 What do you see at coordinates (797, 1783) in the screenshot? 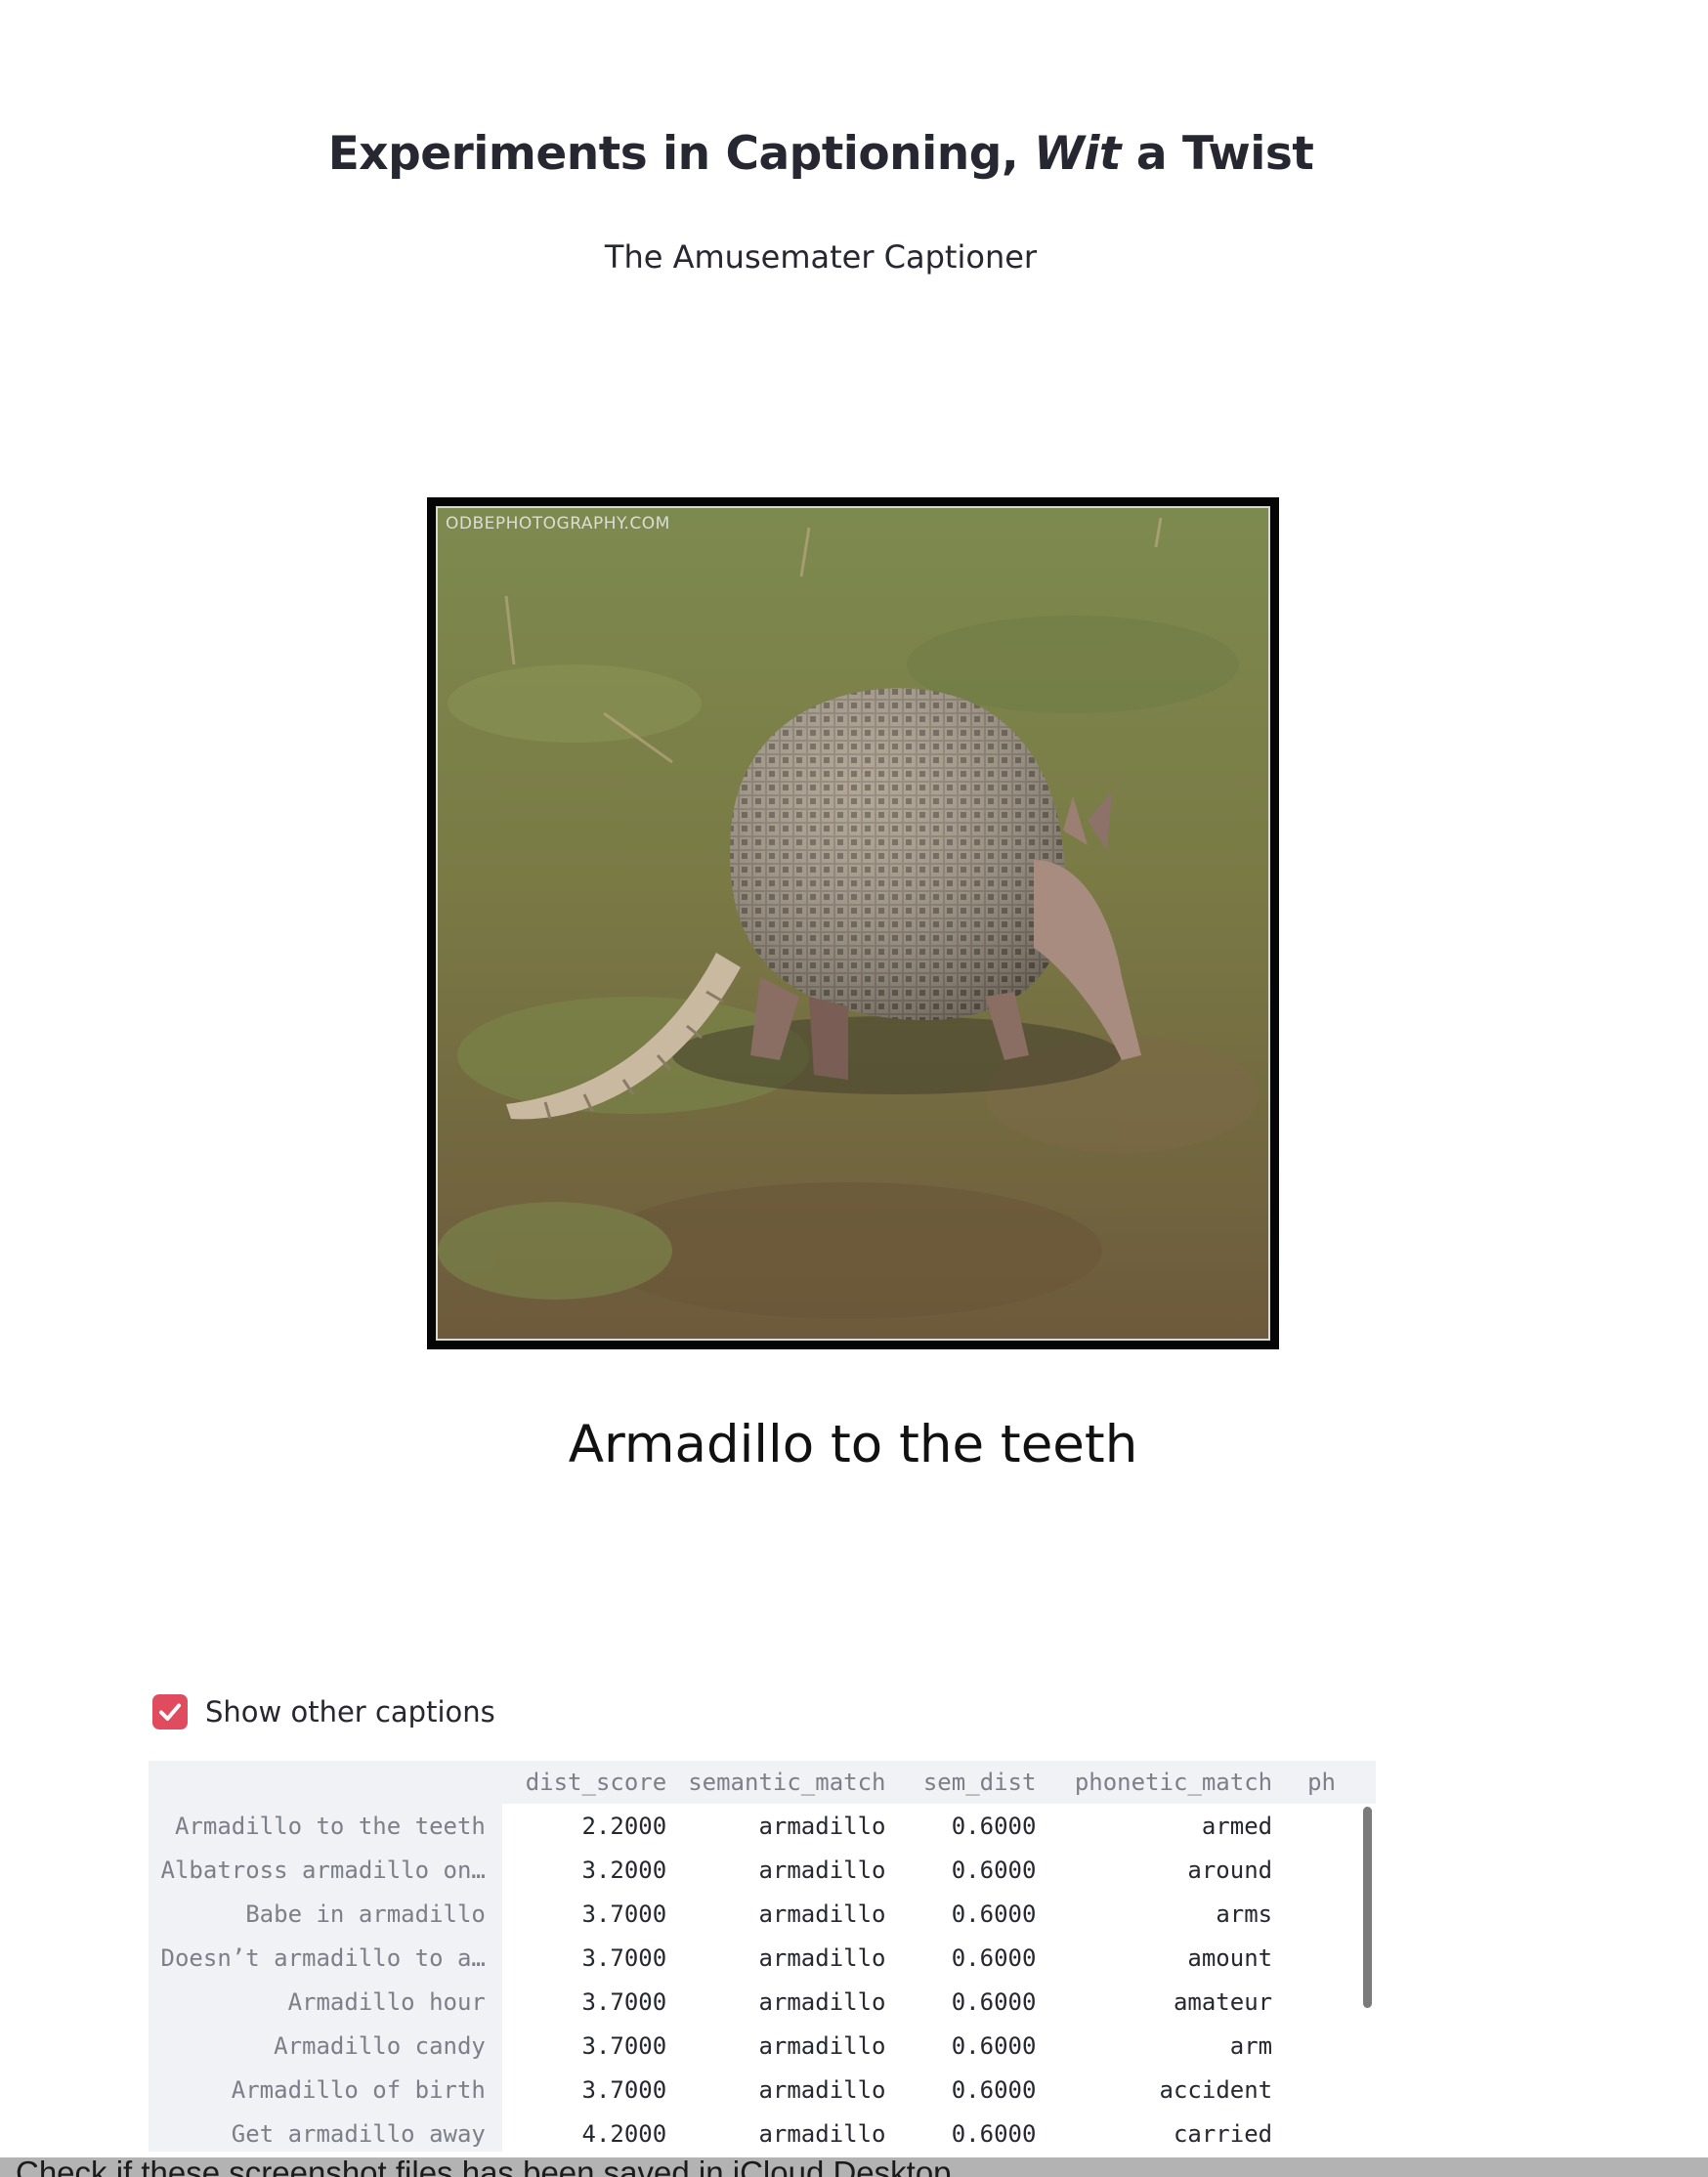
I see `column-header: semantic_match` at bounding box center [797, 1783].